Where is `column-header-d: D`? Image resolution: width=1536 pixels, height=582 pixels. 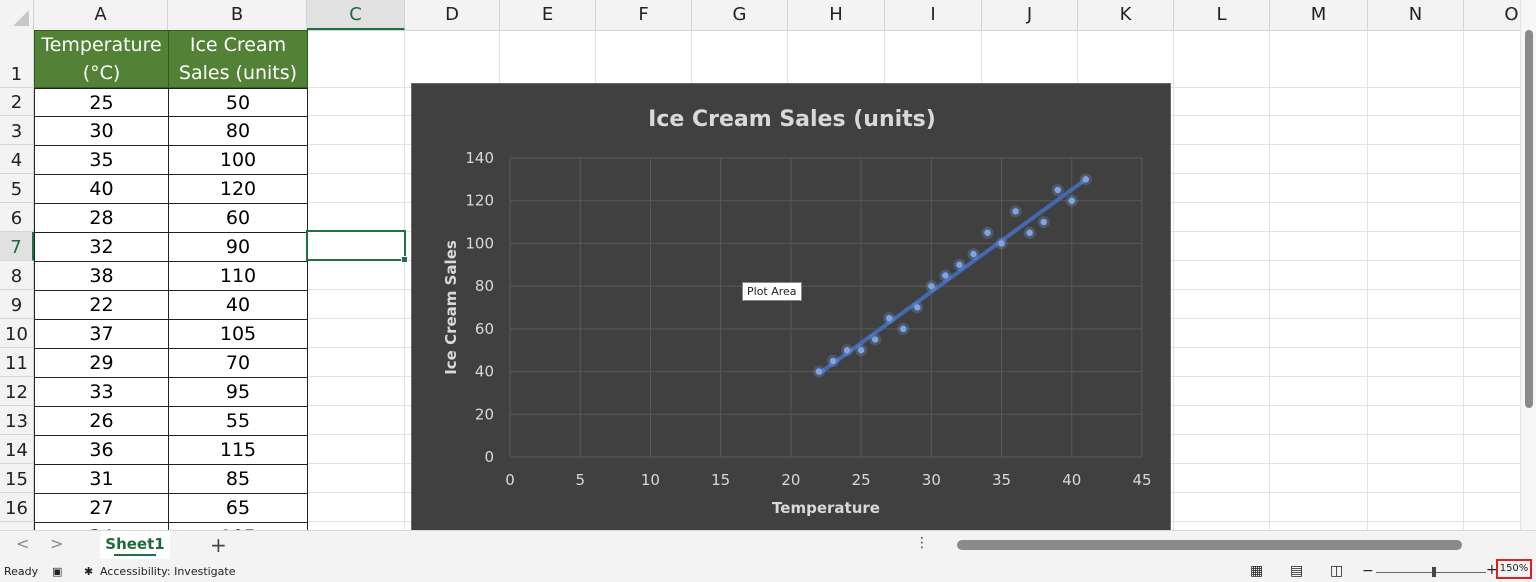
column-header-d: D is located at coordinates (452, 15).